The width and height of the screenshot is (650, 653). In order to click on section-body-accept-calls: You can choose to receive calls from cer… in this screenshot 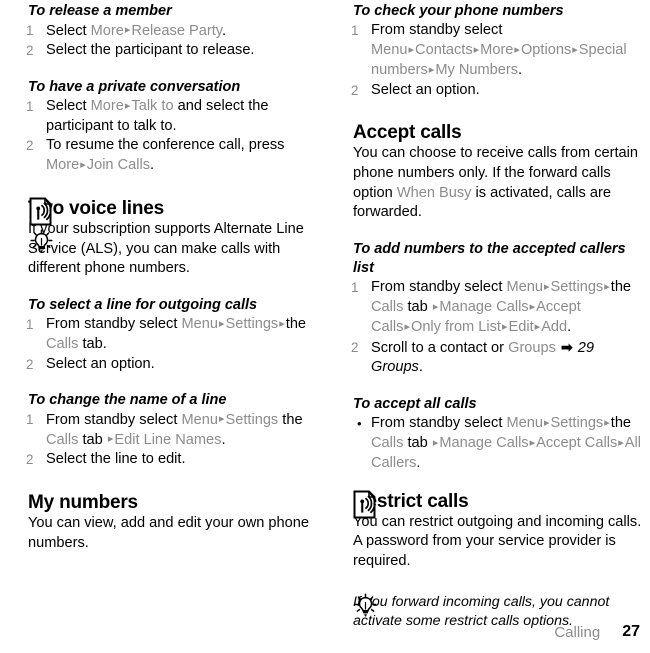, I will do `click(500, 183)`.